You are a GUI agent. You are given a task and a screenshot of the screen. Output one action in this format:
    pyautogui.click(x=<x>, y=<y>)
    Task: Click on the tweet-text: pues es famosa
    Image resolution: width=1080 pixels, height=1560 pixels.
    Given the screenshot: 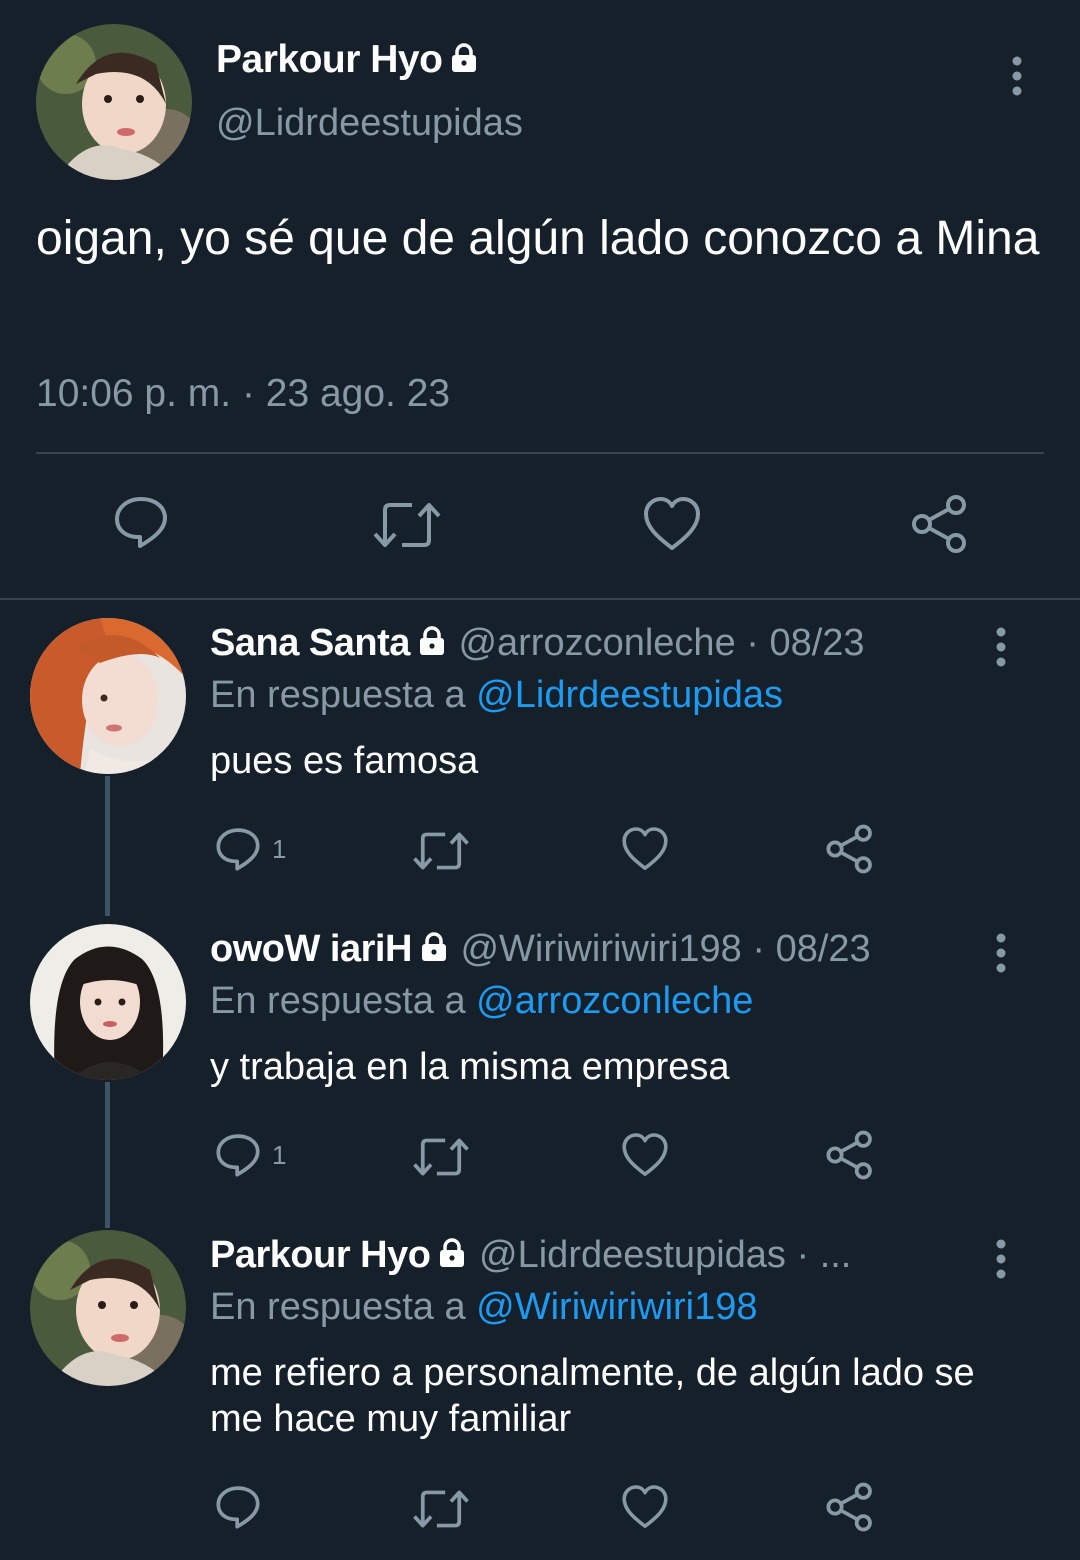 What is the action you would take?
    pyautogui.click(x=344, y=761)
    